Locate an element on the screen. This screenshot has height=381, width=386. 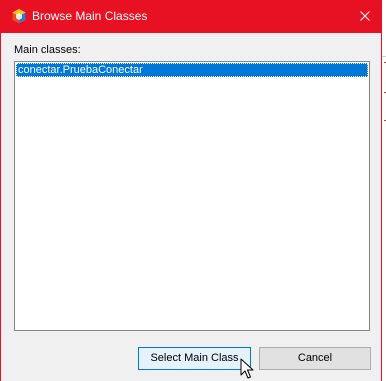
window-title: Browse Main Classes is located at coordinates (90, 16).